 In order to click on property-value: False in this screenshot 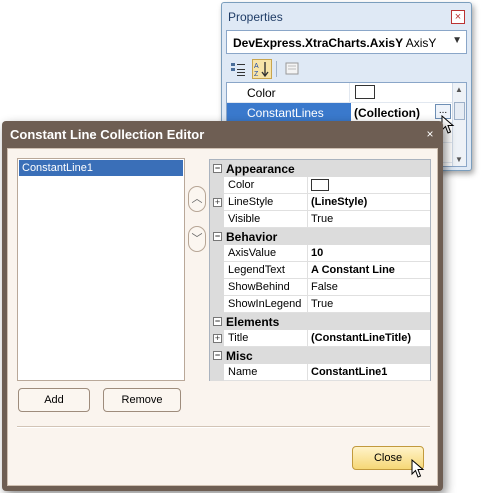, I will do `click(324, 287)`.